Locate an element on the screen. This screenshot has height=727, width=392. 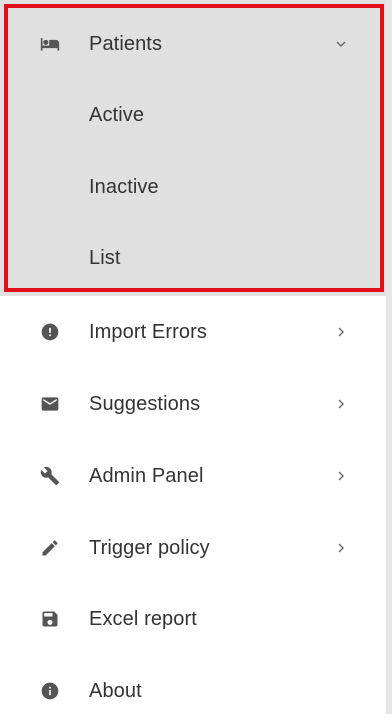
menu-item-excel-report: Excel report is located at coordinates (193, 619).